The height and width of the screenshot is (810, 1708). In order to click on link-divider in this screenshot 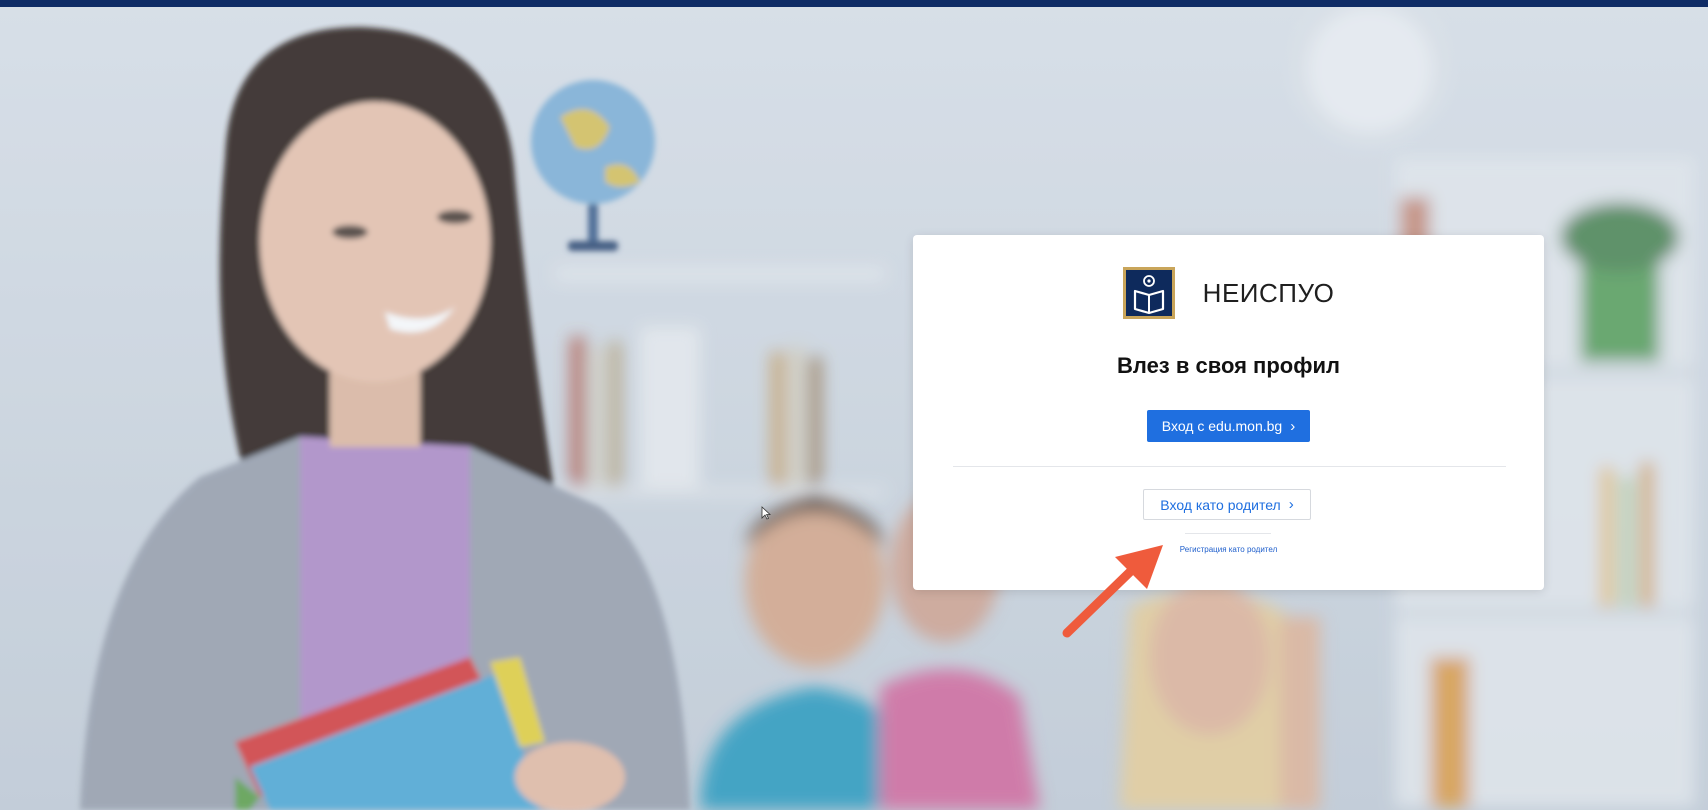, I will do `click(1228, 533)`.